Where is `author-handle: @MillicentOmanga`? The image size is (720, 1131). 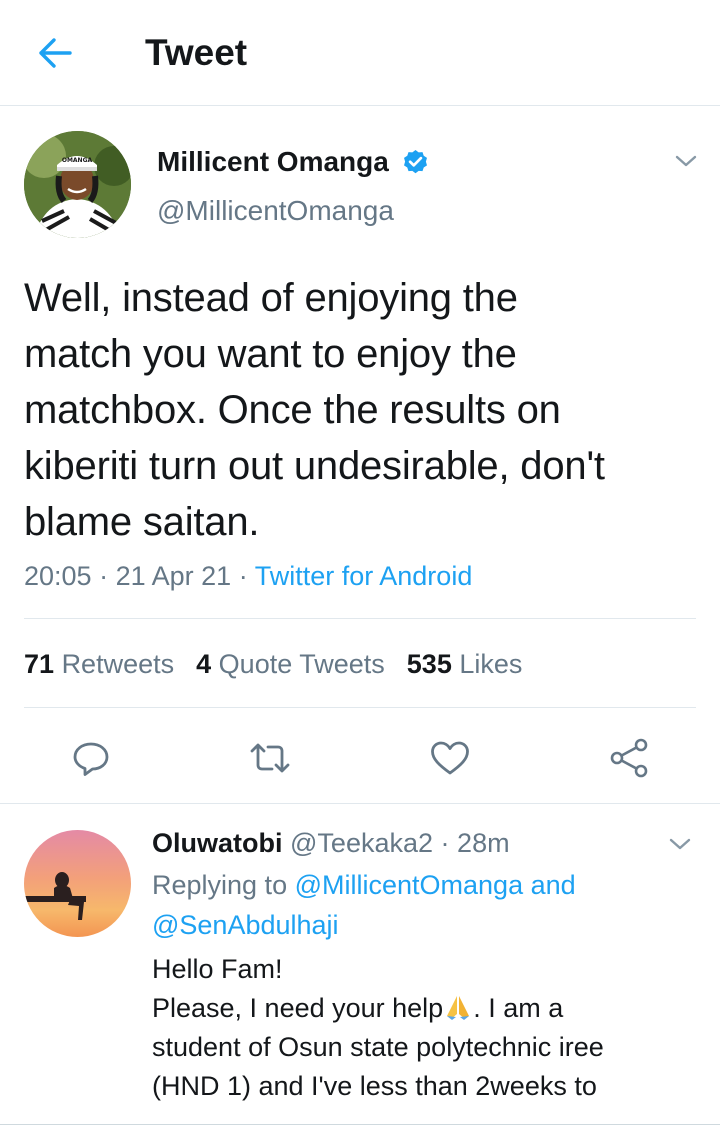
author-handle: @MillicentOmanga is located at coordinates (275, 211).